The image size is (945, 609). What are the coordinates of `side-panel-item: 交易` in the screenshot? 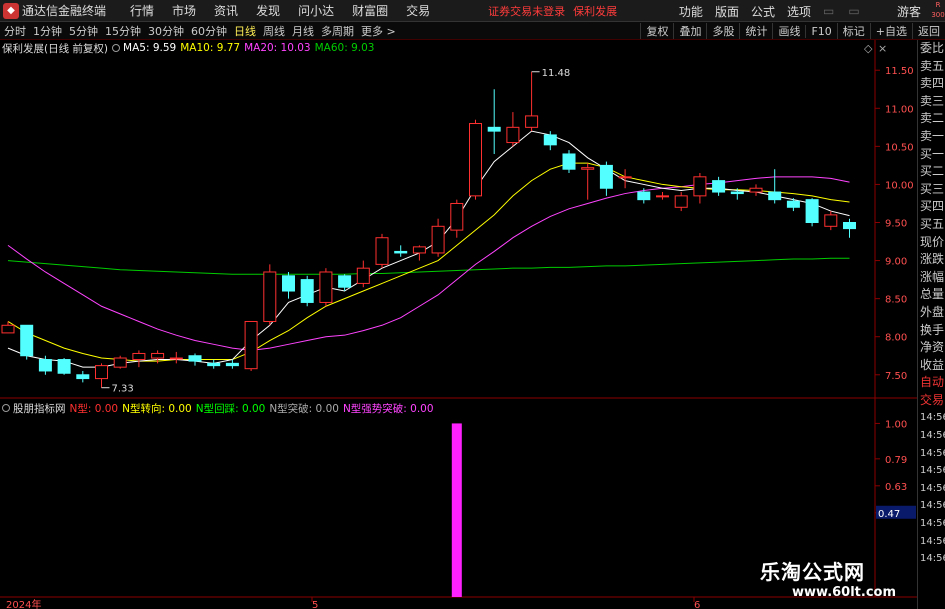 It's located at (931, 401).